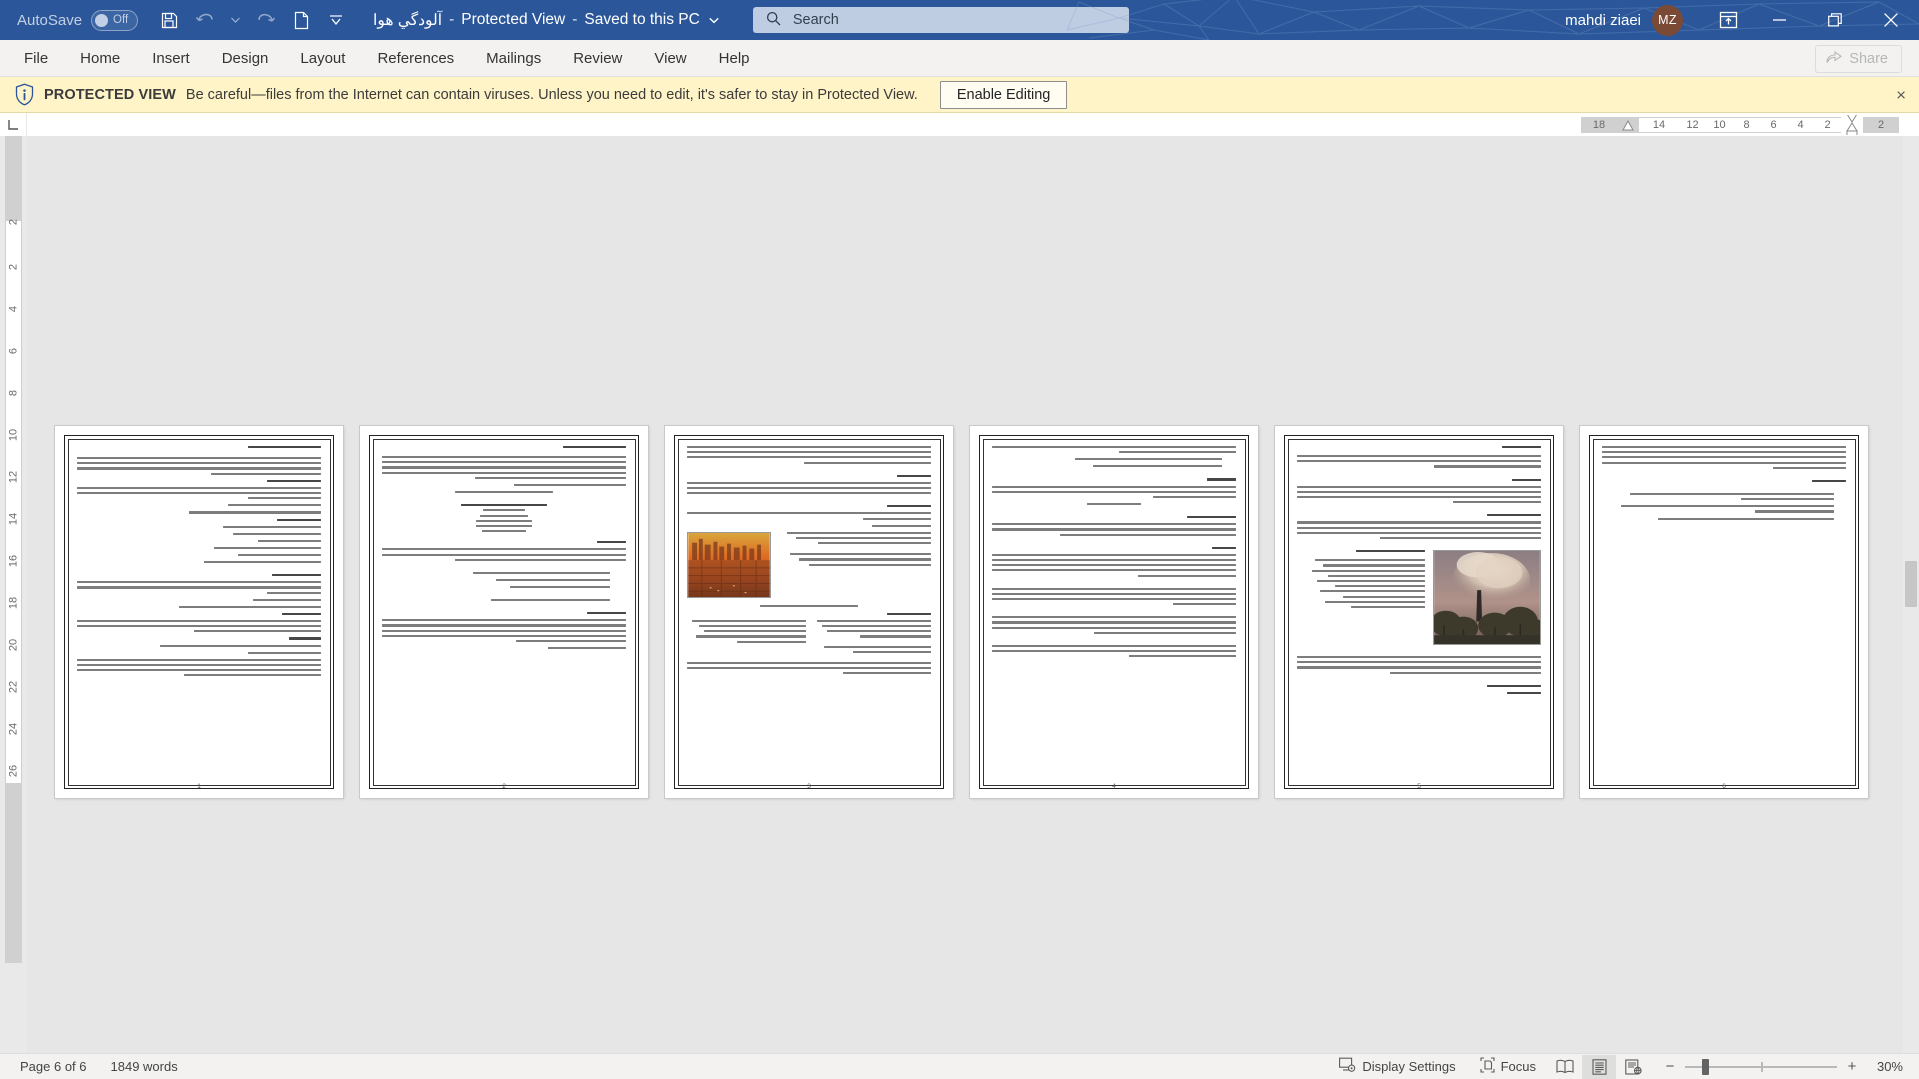  What do you see at coordinates (322, 58) in the screenshot?
I see `tab-layout: Layout` at bounding box center [322, 58].